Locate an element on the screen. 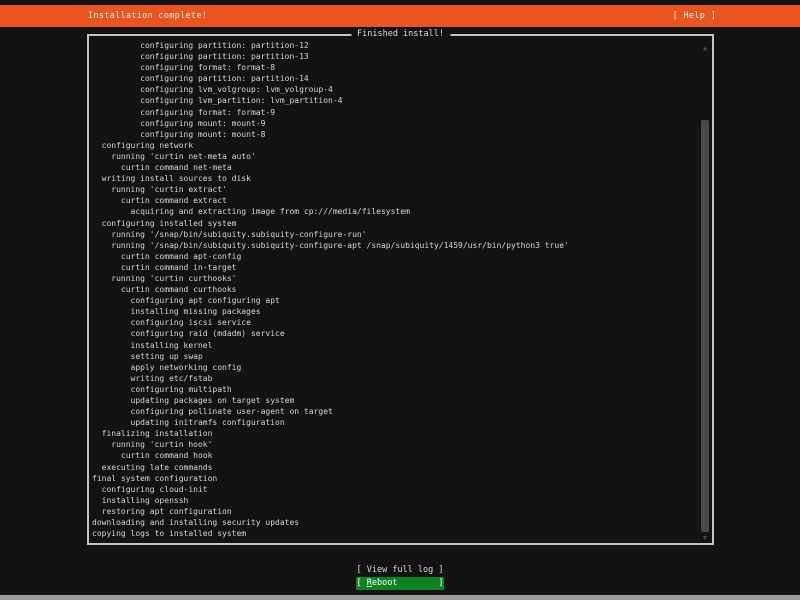  log-line: configuring mount: mount-8 is located at coordinates (179, 134).